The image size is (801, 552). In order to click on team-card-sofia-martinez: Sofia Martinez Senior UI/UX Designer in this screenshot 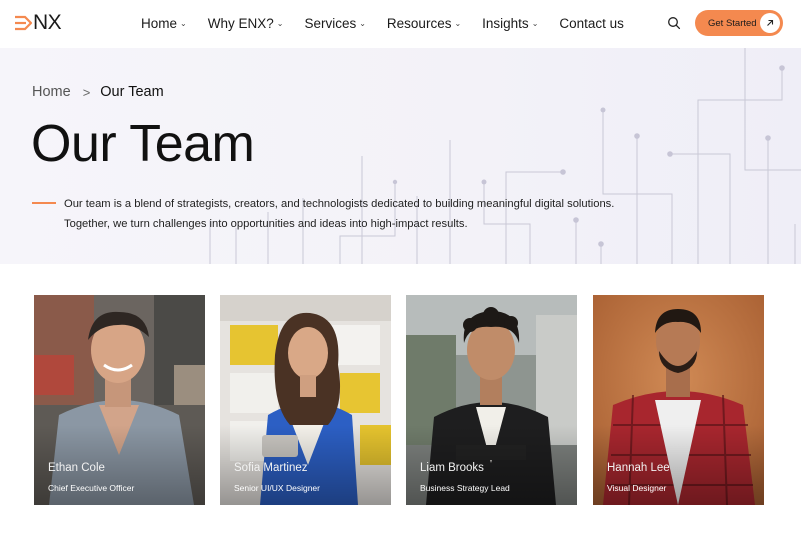, I will do `click(305, 400)`.